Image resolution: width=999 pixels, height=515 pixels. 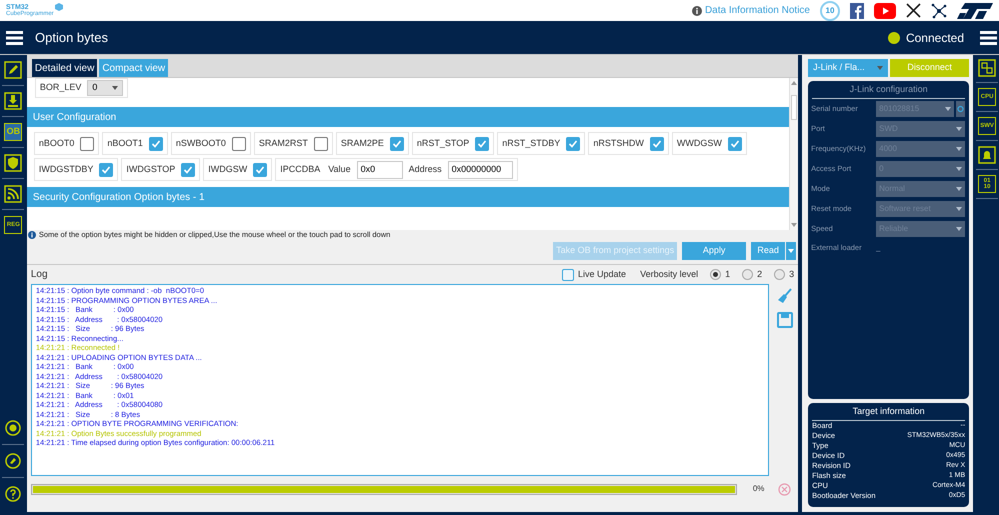 What do you see at coordinates (913, 10) in the screenshot?
I see `x-icon` at bounding box center [913, 10].